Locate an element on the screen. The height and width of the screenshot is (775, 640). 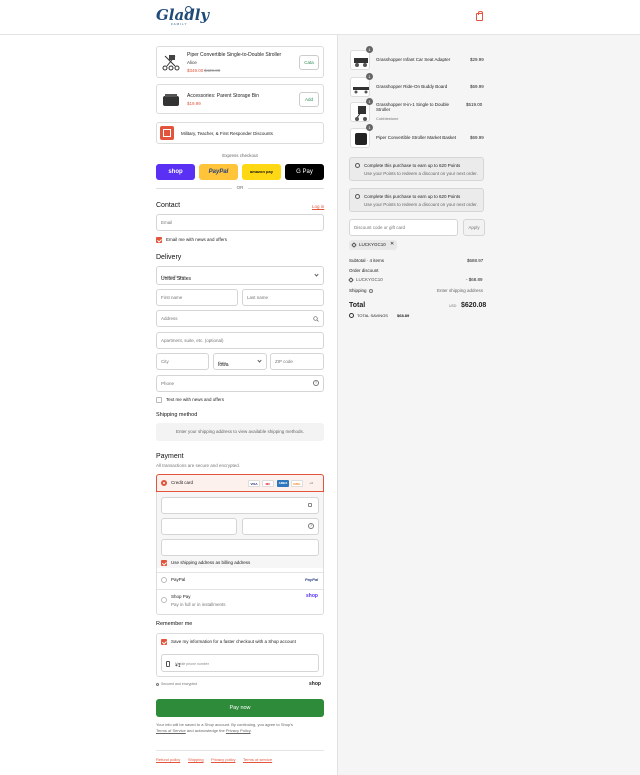
delivery-heading: Delivery is located at coordinates (169, 257).